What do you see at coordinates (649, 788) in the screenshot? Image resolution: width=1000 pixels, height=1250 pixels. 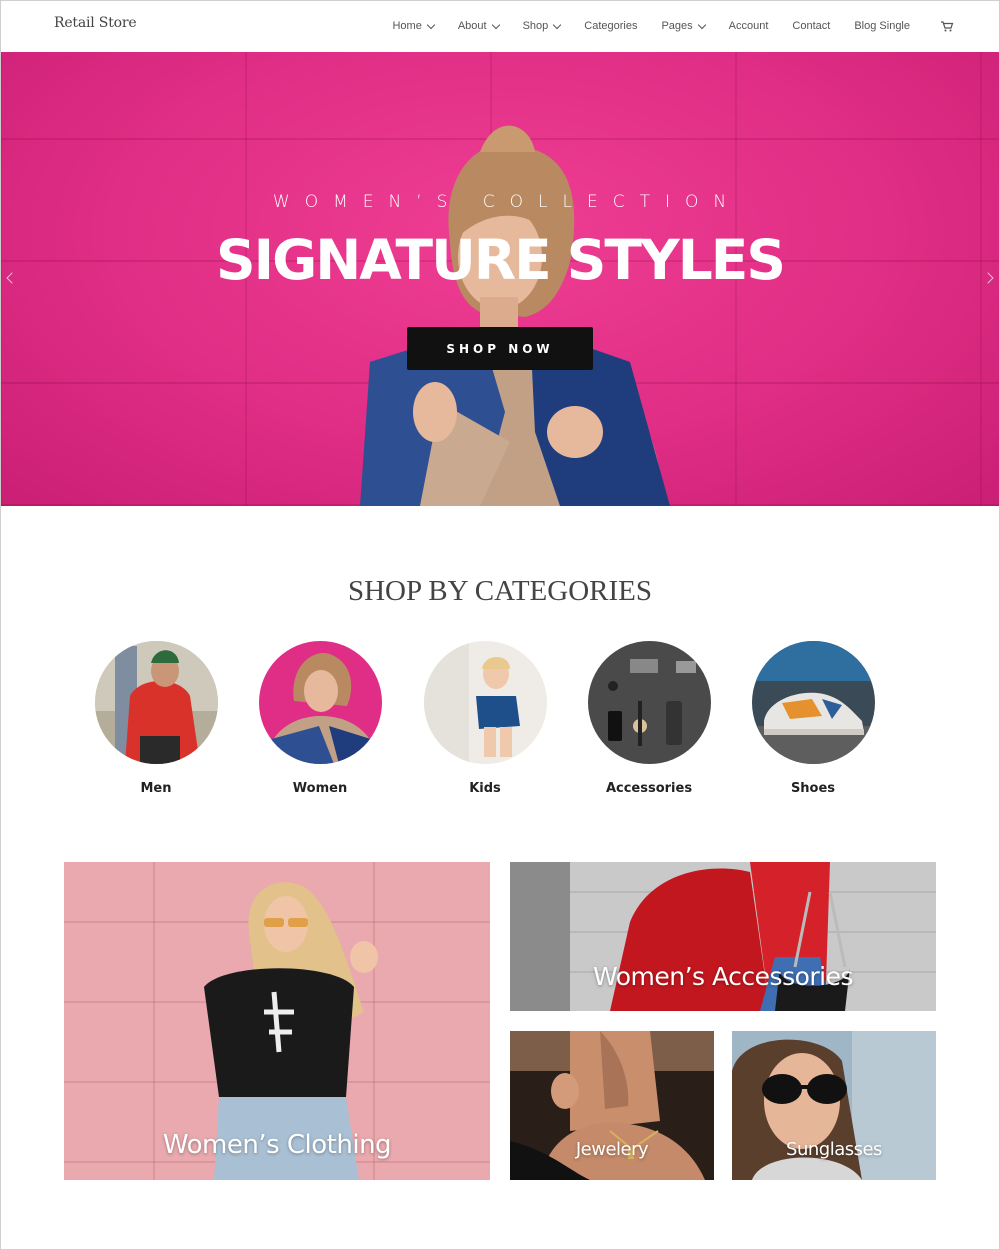 I see `category-label: Accessories` at bounding box center [649, 788].